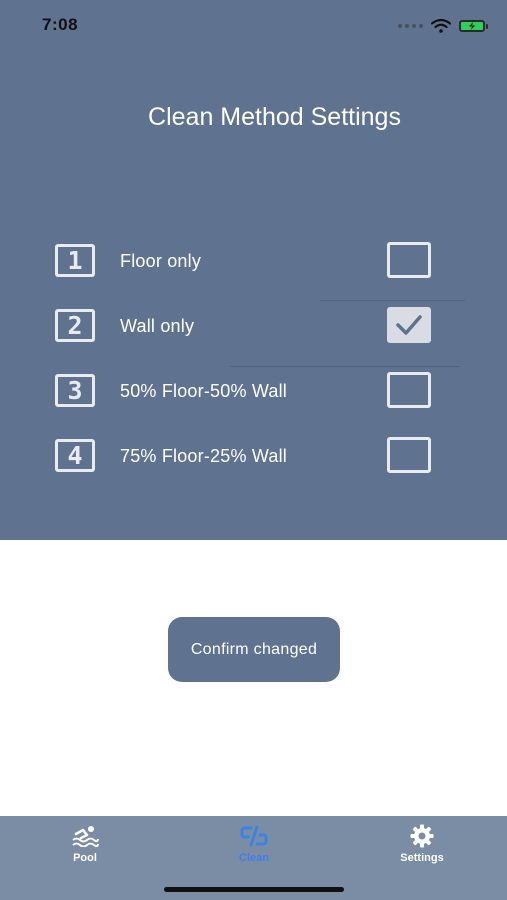 The image size is (507, 900). What do you see at coordinates (75, 325) in the screenshot?
I see `option-number-2: 2` at bounding box center [75, 325].